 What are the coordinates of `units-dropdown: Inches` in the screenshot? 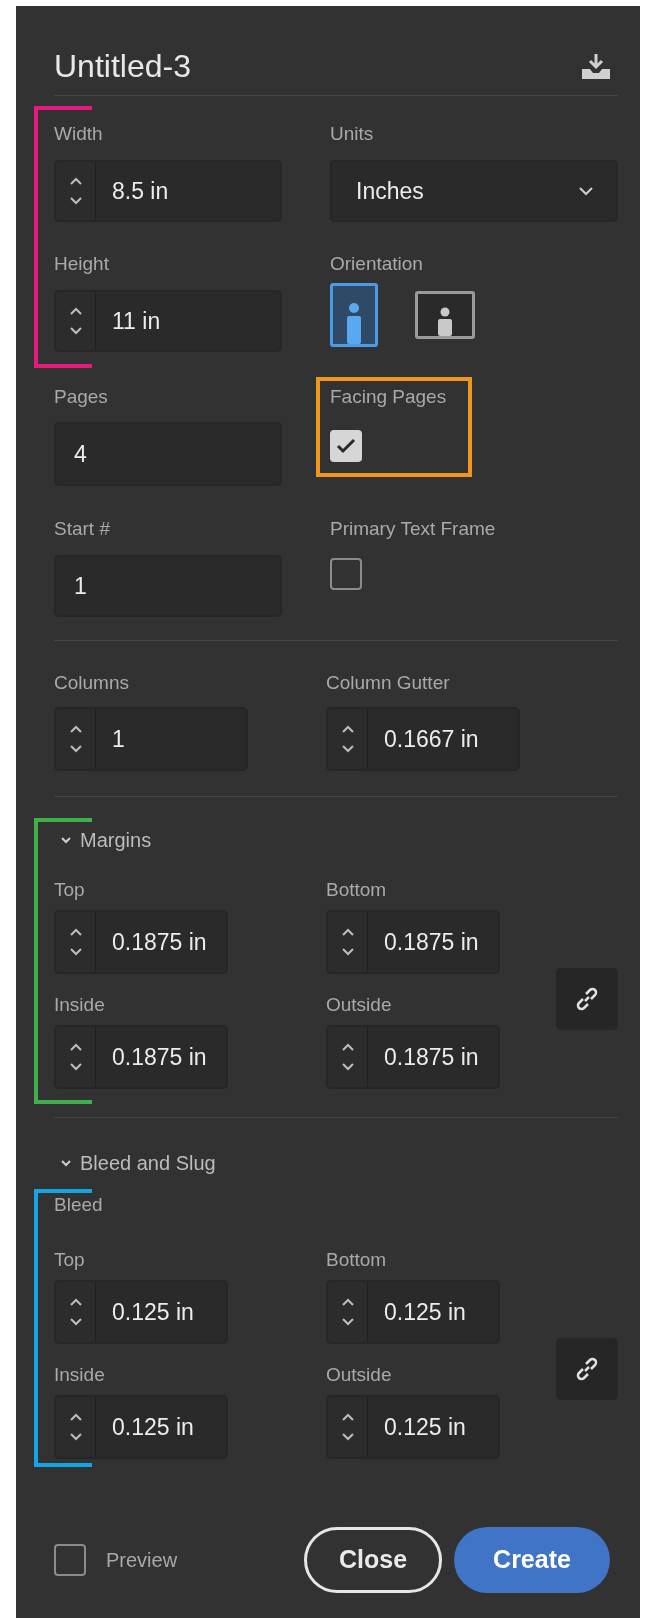 It's located at (474, 191).